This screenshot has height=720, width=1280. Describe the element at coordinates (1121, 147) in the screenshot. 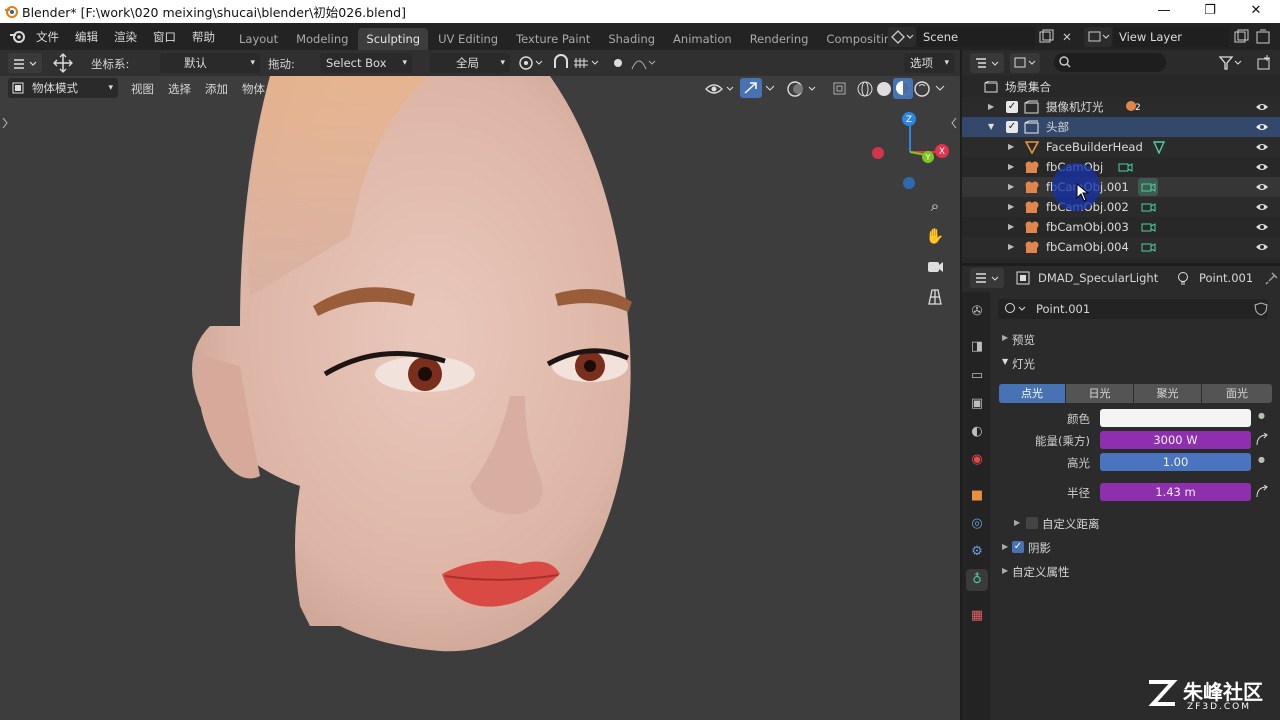

I see `outliner-row-facebuilderhead: ▶ FaceBuilderHead` at that location.